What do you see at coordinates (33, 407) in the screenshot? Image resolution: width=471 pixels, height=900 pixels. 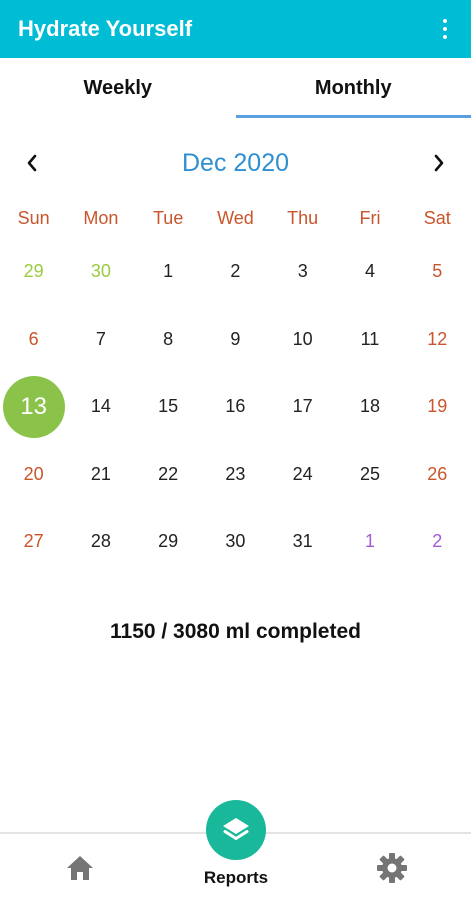 I see `calendar-day-selected: 13` at bounding box center [33, 407].